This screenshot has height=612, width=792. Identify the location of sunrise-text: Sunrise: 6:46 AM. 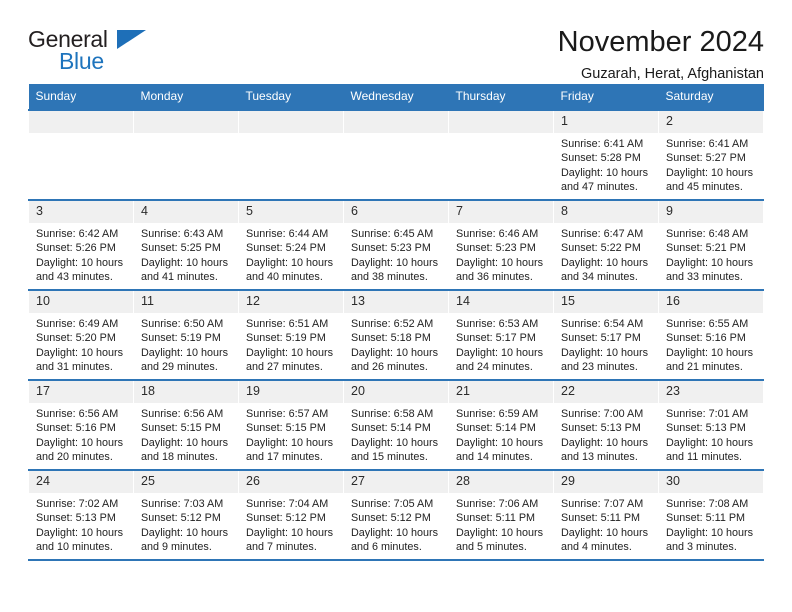
(497, 234).